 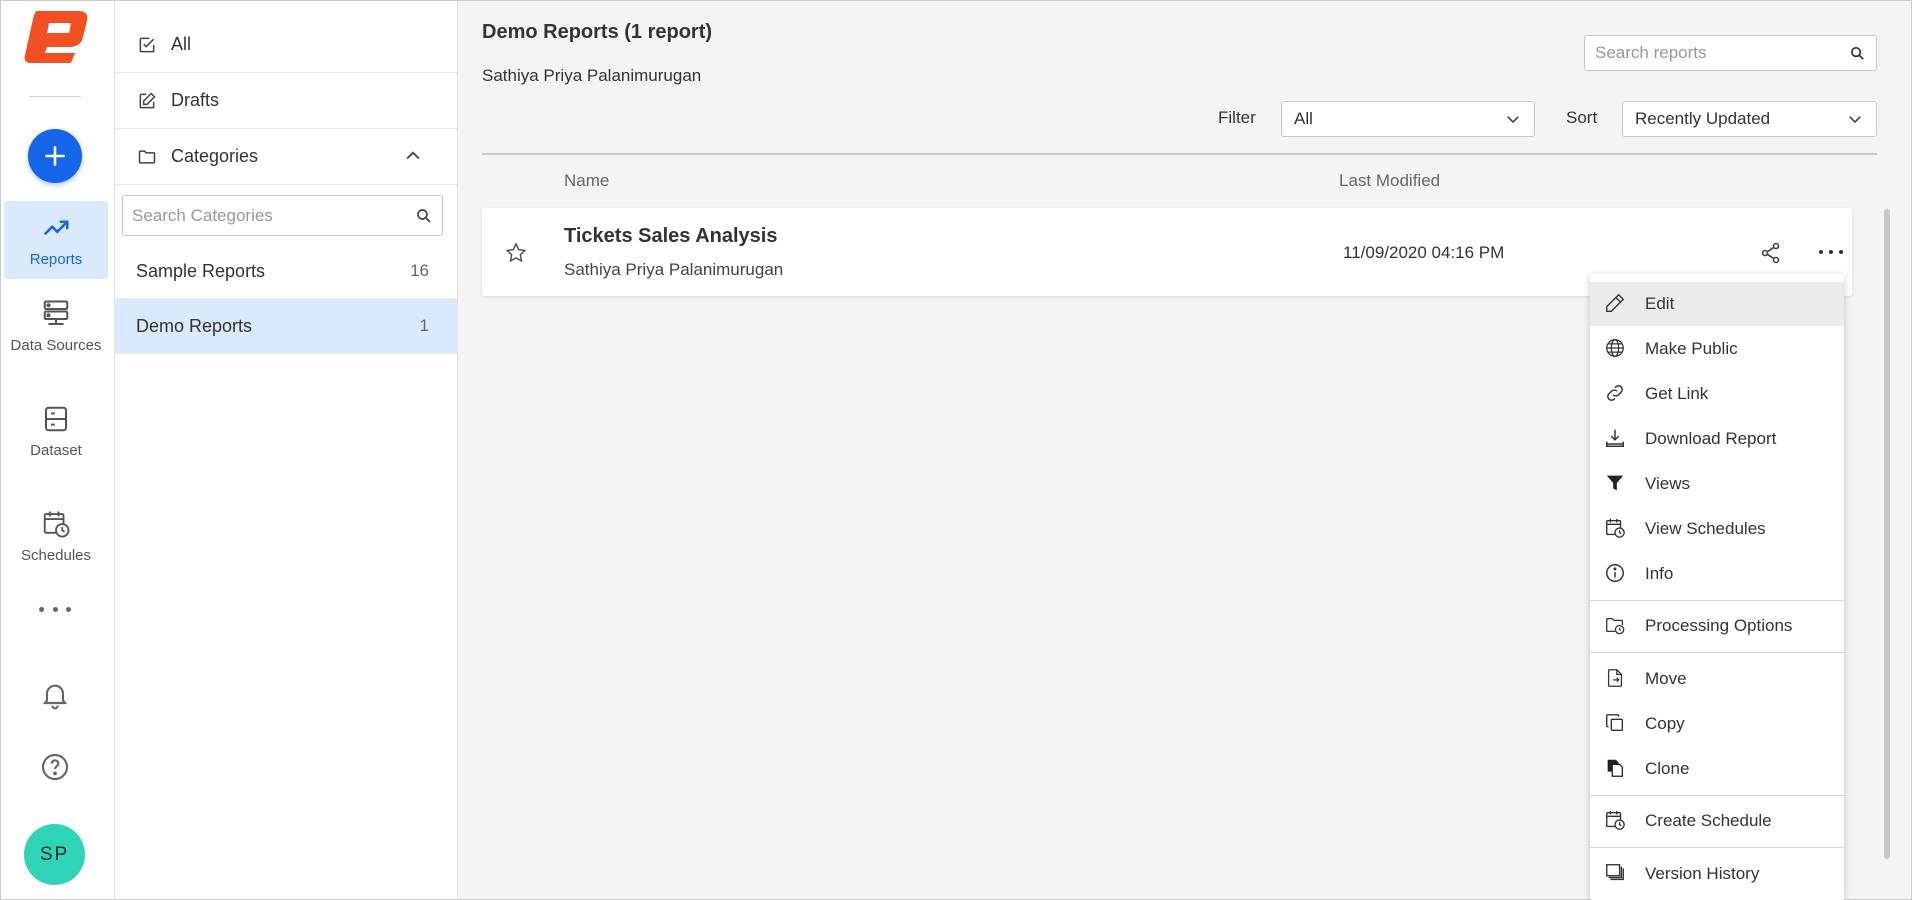 What do you see at coordinates (1749, 119) in the screenshot?
I see `sort-dropdown: Recently Updated` at bounding box center [1749, 119].